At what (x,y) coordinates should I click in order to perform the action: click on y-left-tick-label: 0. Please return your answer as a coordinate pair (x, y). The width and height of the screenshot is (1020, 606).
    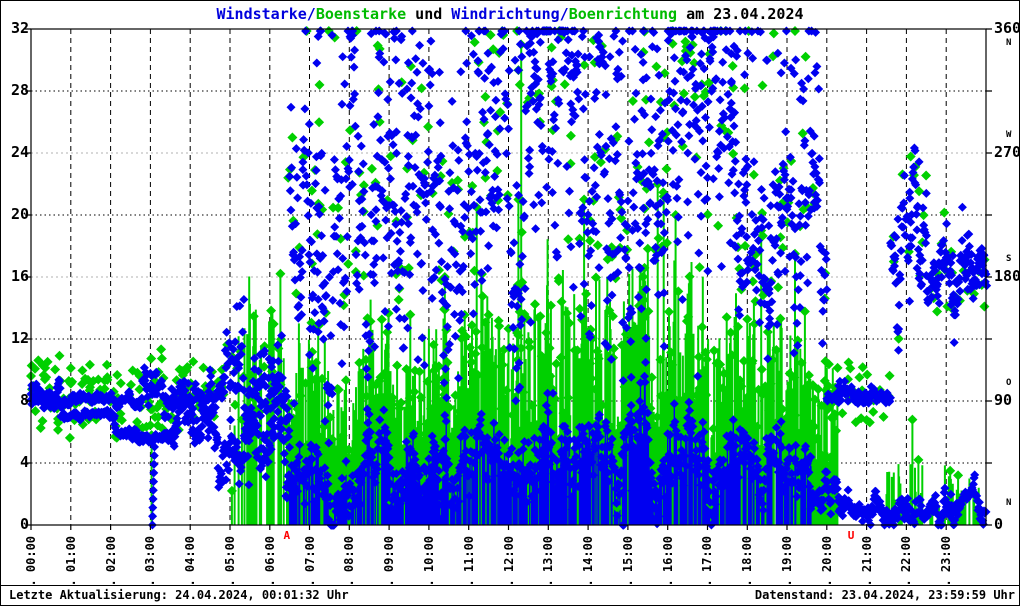
    Looking at the image, I should click on (24, 524).